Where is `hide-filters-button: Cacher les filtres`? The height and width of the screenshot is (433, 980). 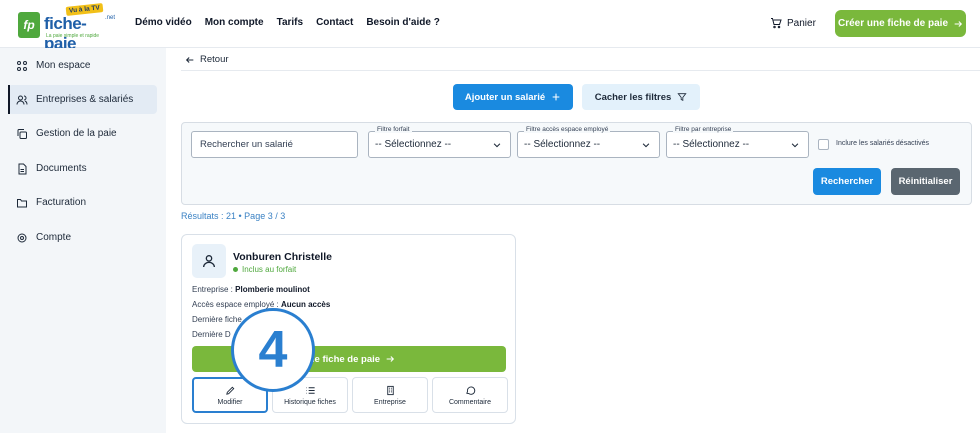
hide-filters-button: Cacher les filtres is located at coordinates (641, 97).